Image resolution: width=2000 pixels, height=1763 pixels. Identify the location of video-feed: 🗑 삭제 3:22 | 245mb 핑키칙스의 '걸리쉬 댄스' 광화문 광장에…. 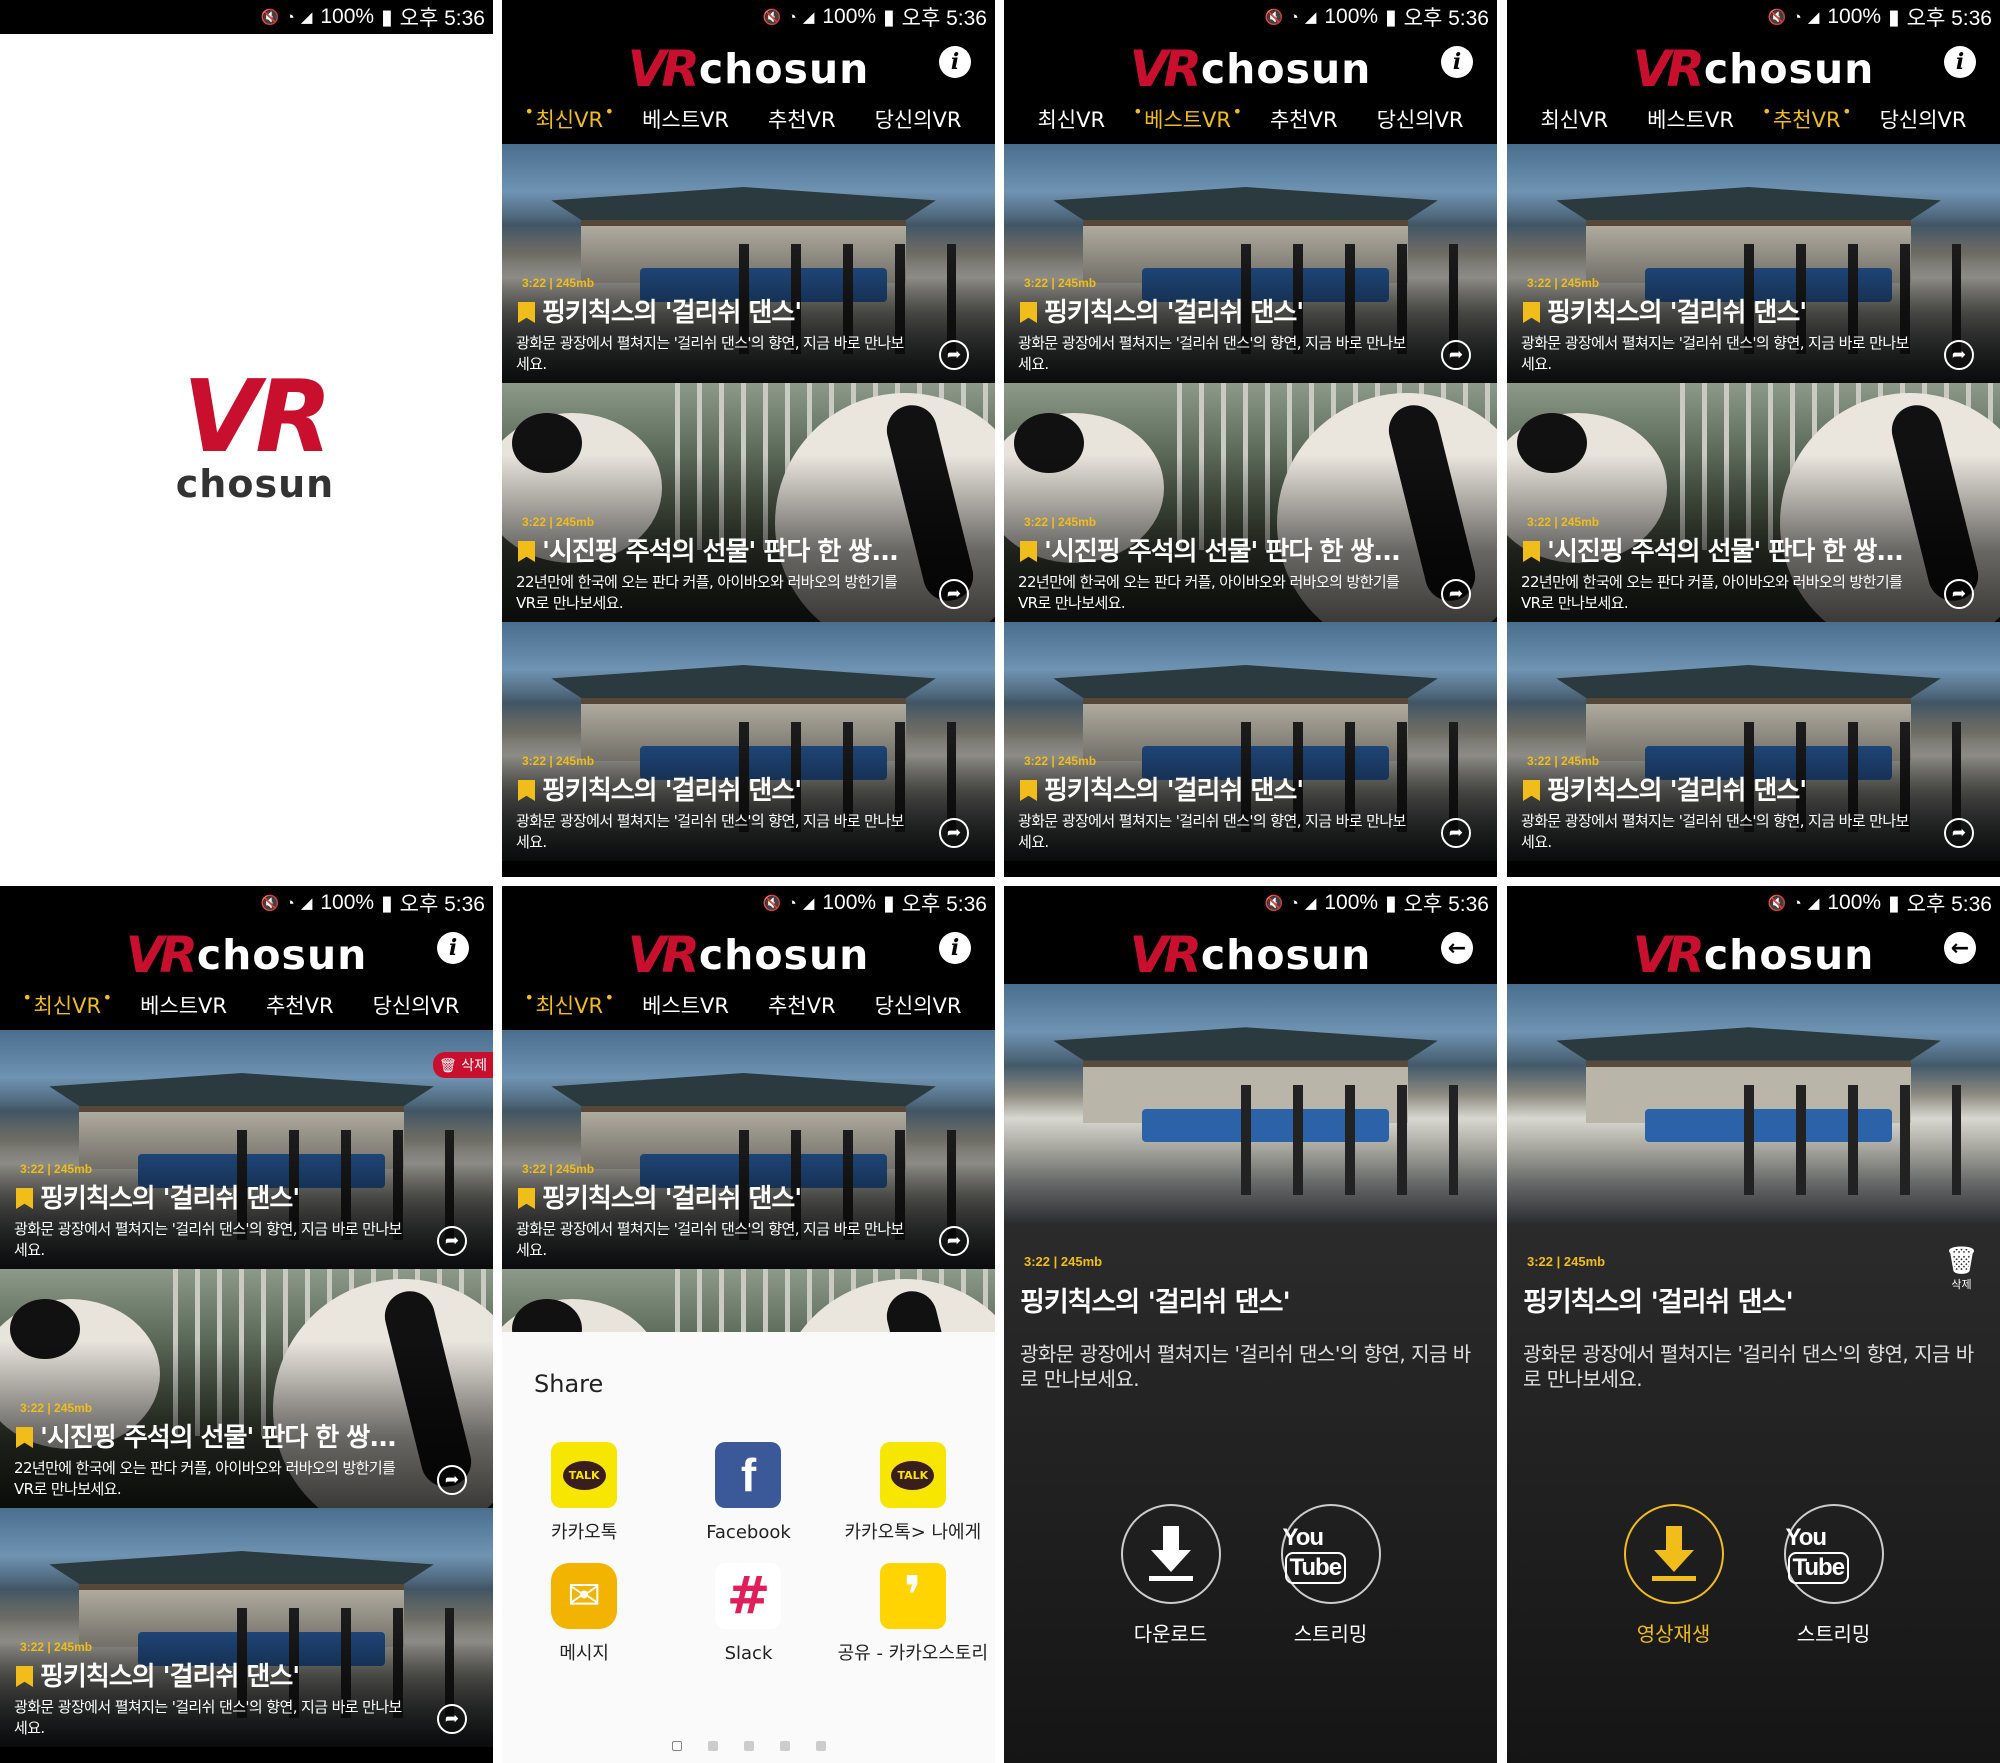
(246, 1388).